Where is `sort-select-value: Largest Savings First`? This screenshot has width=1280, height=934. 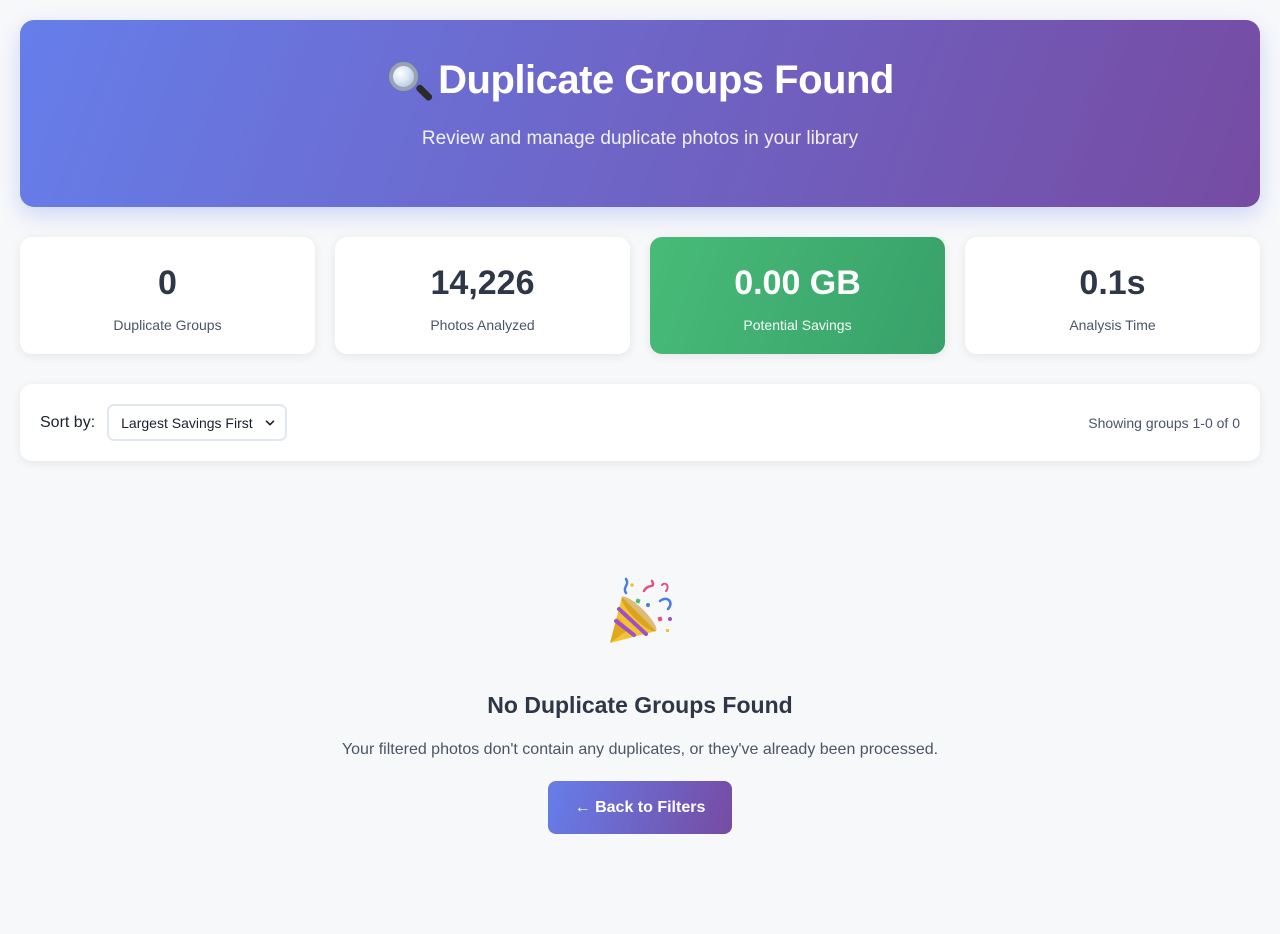 sort-select-value: Largest Savings First is located at coordinates (187, 422).